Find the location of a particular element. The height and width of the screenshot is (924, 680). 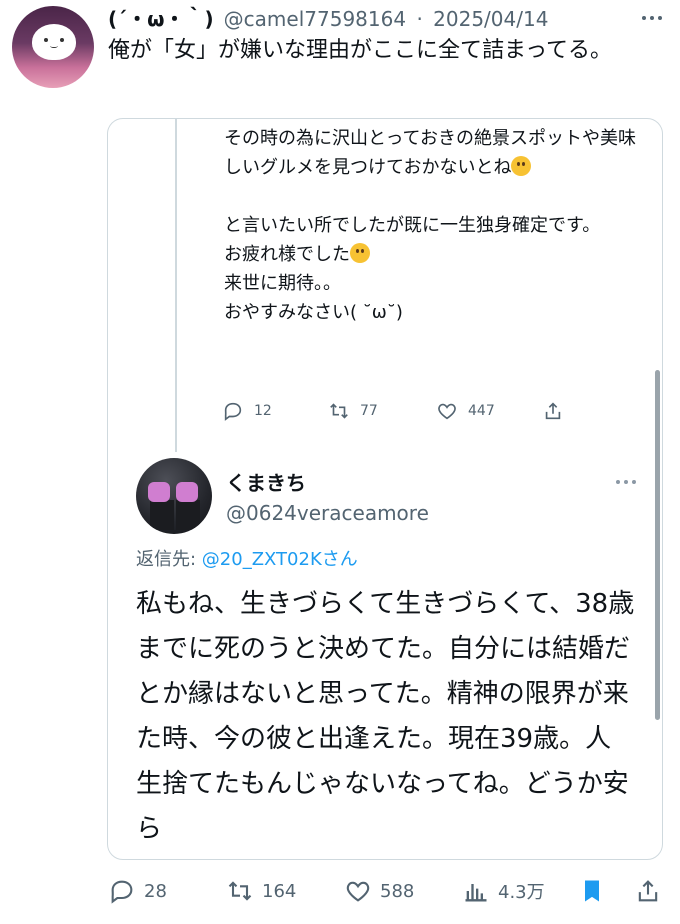

upper-like-count: 447 is located at coordinates (481, 411).